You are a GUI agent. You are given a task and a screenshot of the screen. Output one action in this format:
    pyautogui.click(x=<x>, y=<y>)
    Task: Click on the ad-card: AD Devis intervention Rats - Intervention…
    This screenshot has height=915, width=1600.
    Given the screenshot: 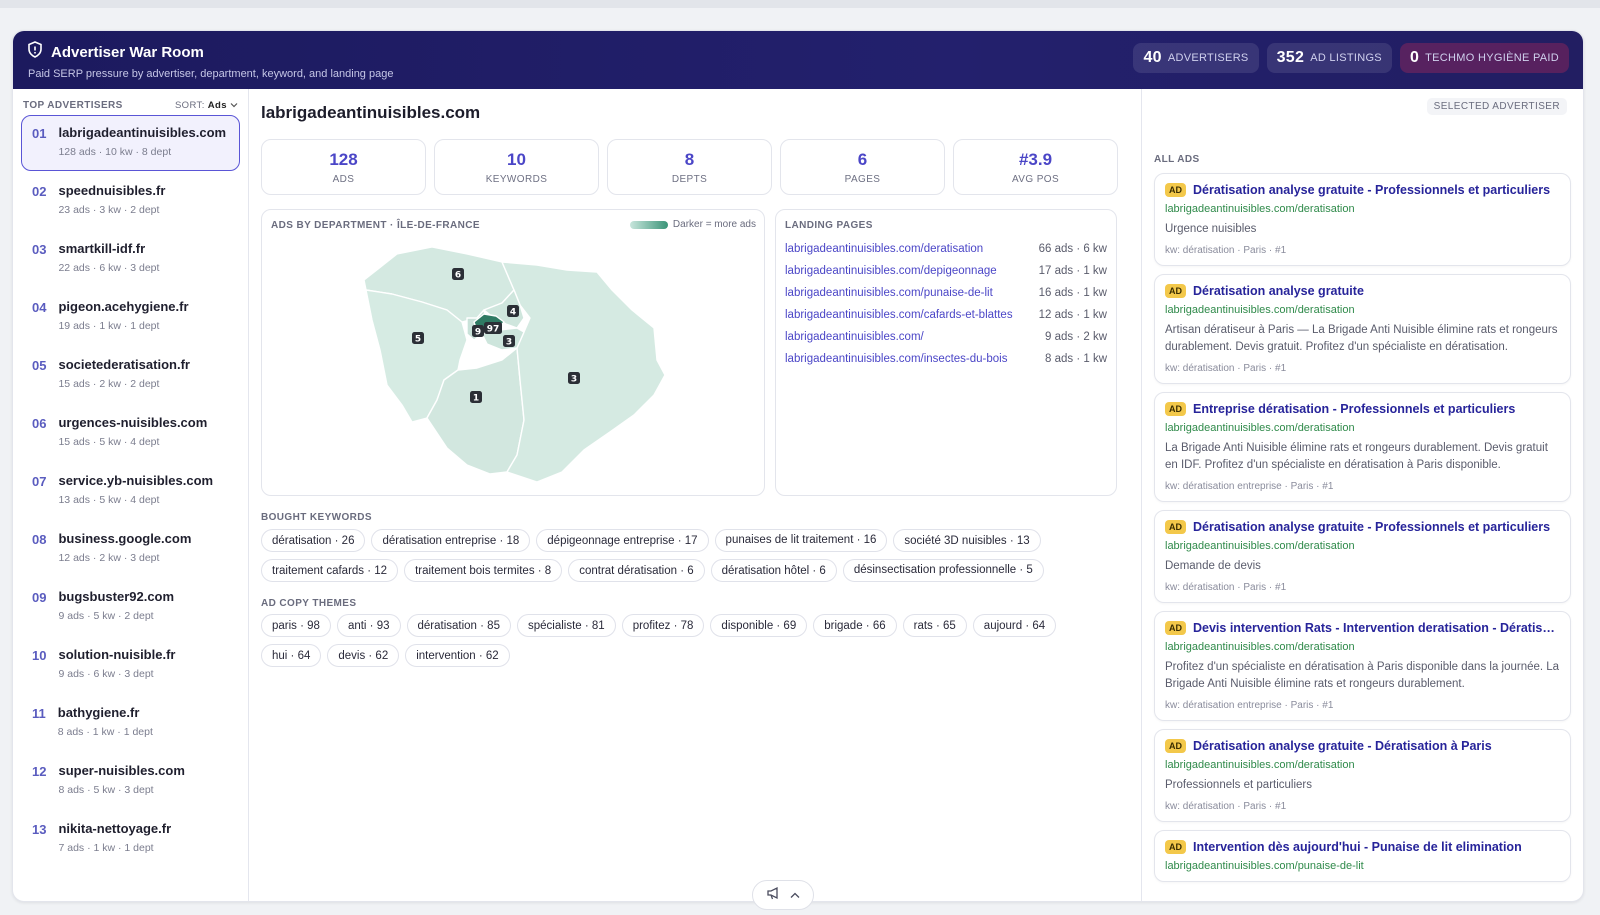 What is the action you would take?
    pyautogui.click(x=1362, y=666)
    